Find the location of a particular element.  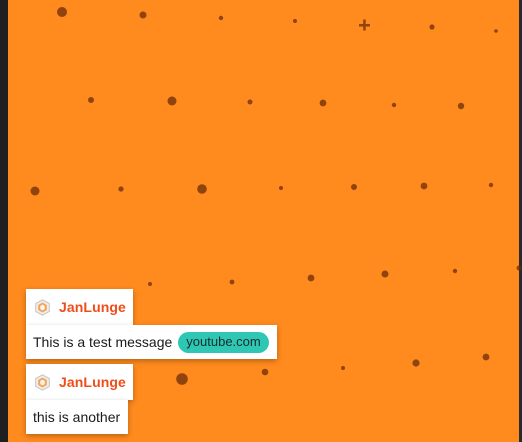

message-bubble: This is a test message youtube.com is located at coordinates (151, 342).